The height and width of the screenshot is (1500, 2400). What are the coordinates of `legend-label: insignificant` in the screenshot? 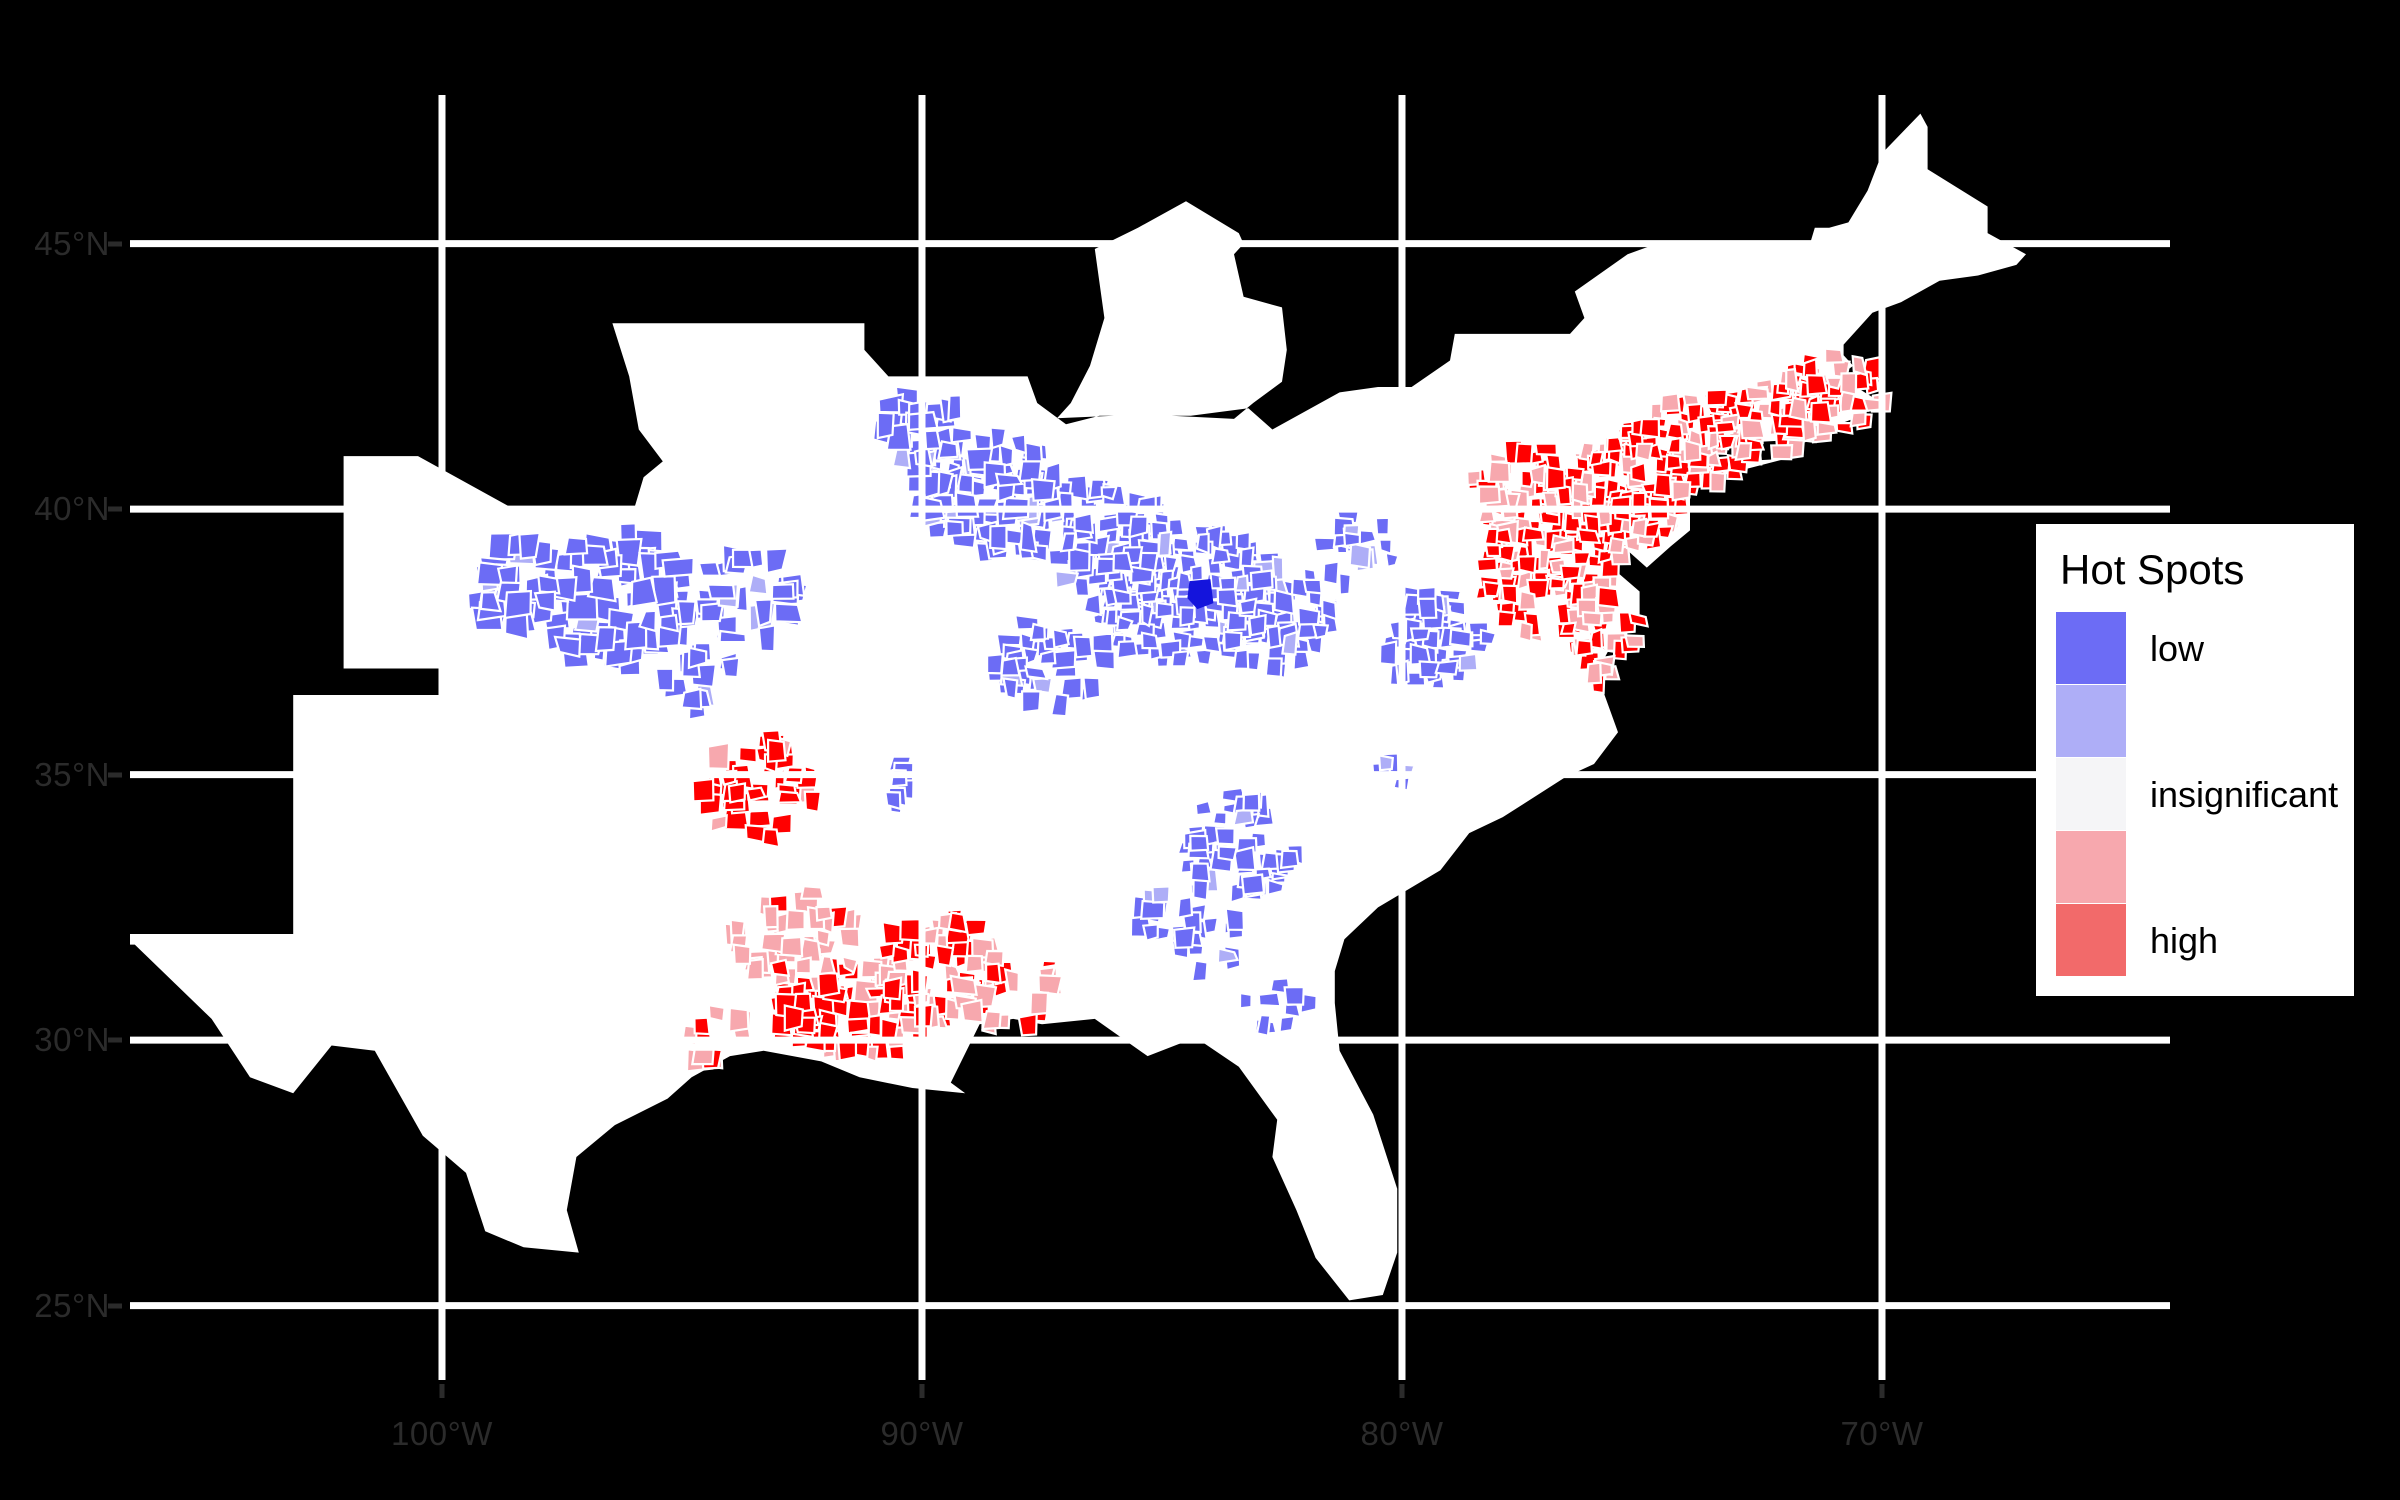 It's located at (2244, 794).